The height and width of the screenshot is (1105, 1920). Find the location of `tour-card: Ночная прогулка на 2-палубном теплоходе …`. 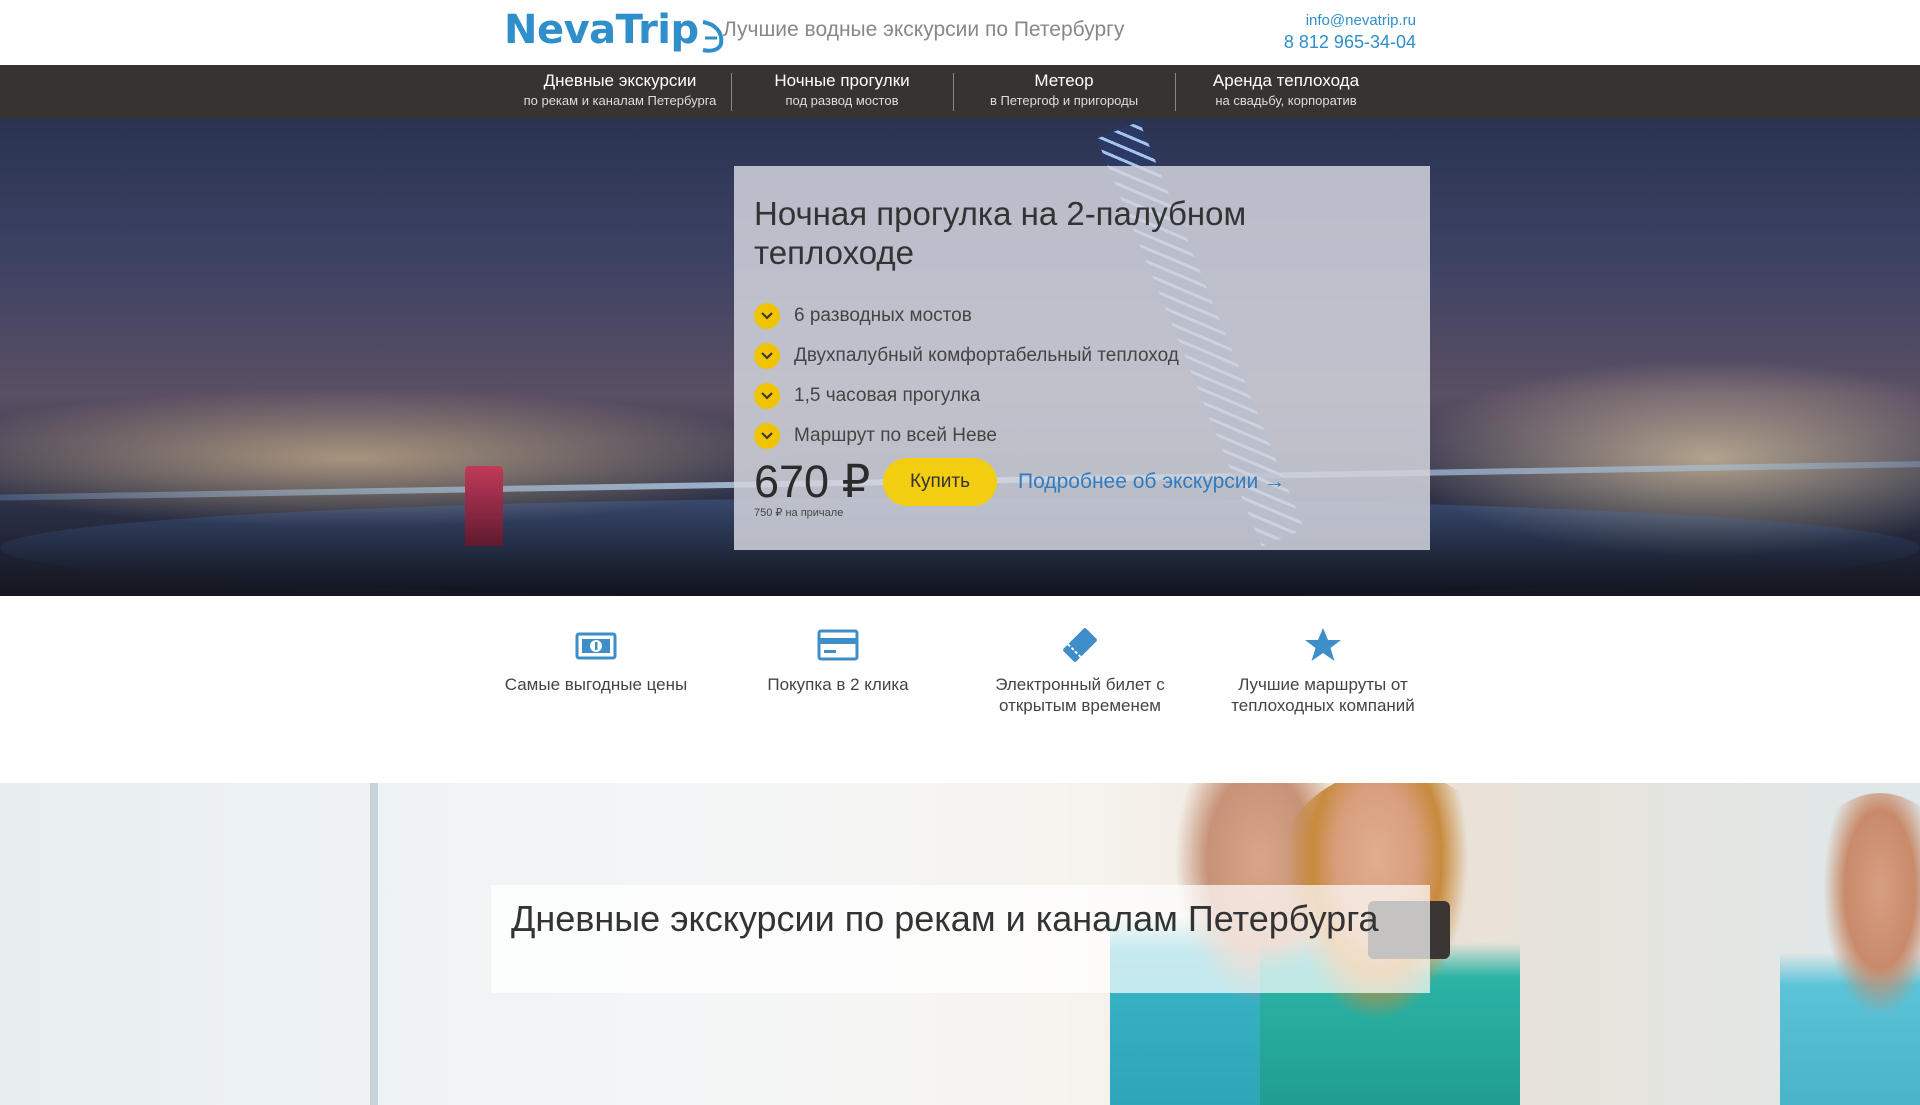

tour-card: Ночная прогулка на 2-палубном теплоходе … is located at coordinates (1082, 358).